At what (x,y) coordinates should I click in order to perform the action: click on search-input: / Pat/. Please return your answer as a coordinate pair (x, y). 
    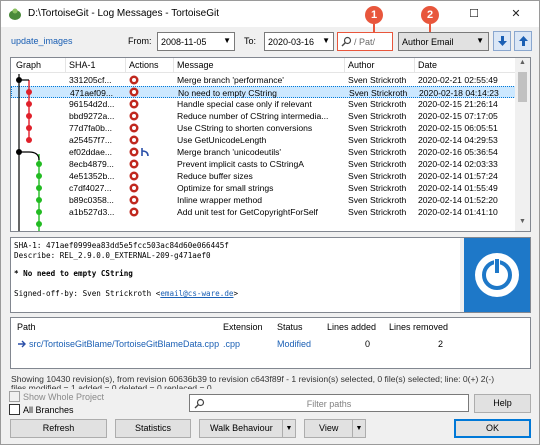
    Looking at the image, I should click on (365, 41).